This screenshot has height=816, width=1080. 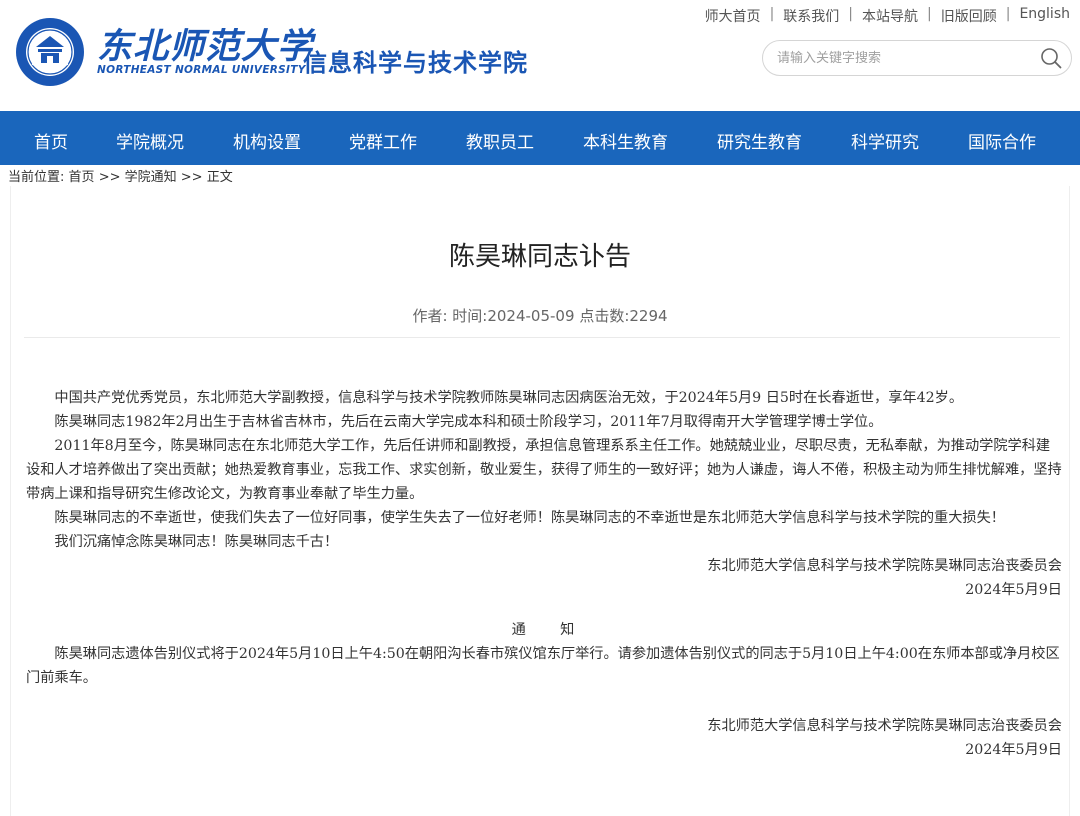 I want to click on signature: 东北师范大学信息科学与技术学院陈昊琳同志治丧委员会, so click(x=884, y=566).